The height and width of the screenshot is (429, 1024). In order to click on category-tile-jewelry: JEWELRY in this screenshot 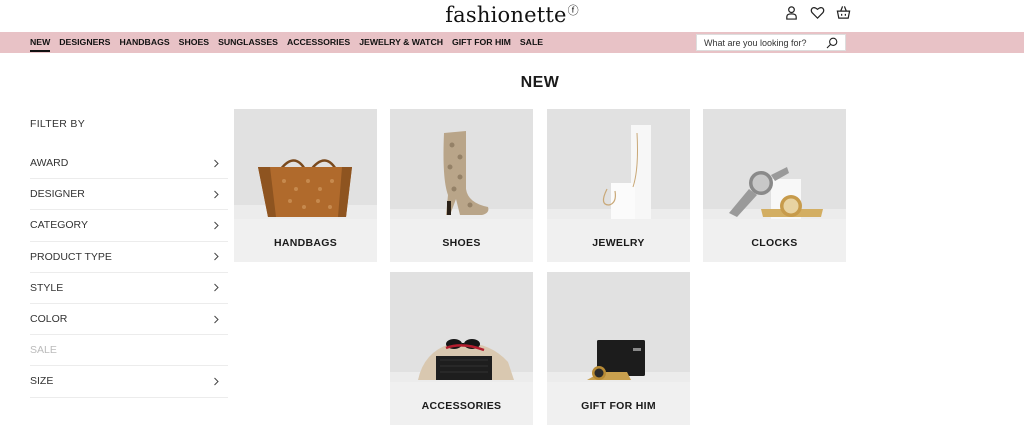, I will do `click(618, 185)`.